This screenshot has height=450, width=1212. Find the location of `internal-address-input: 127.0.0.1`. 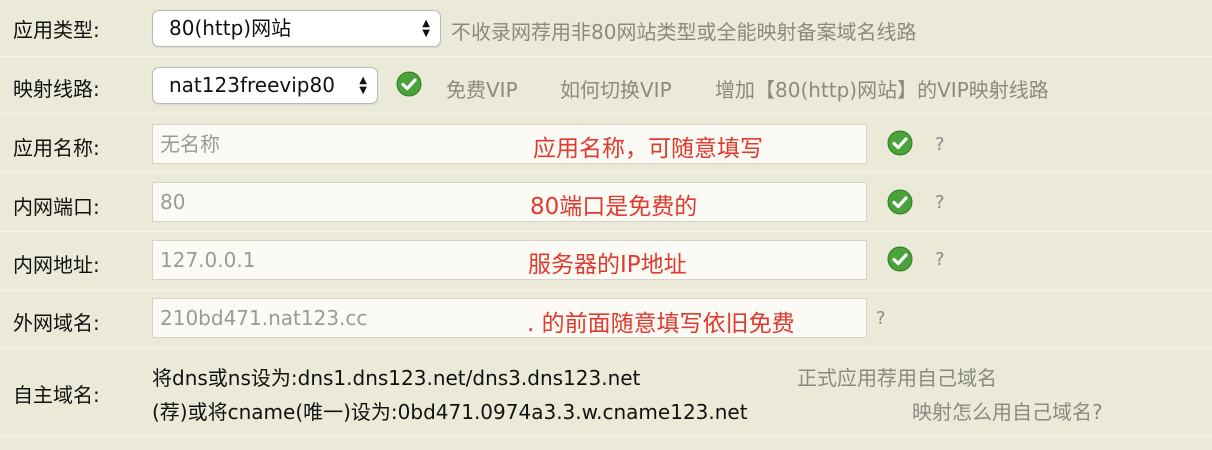

internal-address-input: 127.0.0.1 is located at coordinates (509, 260).